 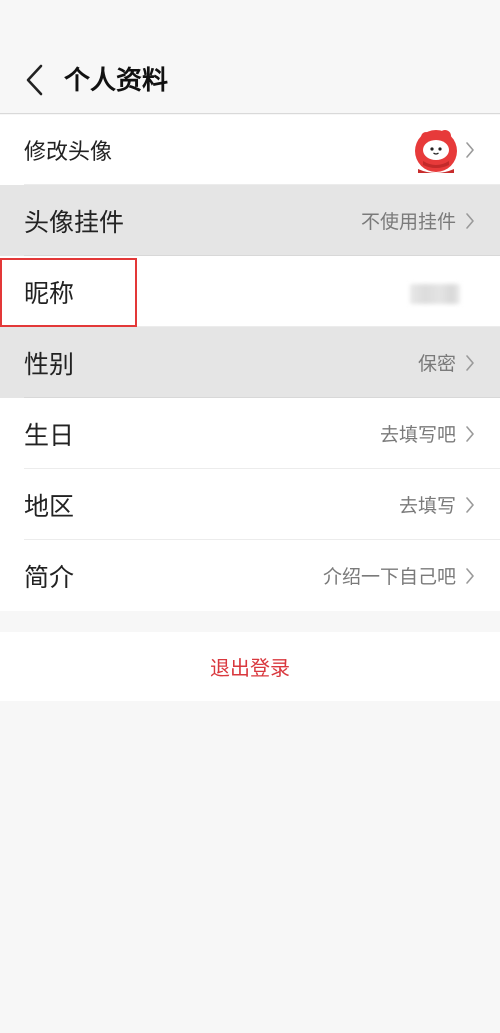 I want to click on row-label: 地区, so click(x=49, y=506).